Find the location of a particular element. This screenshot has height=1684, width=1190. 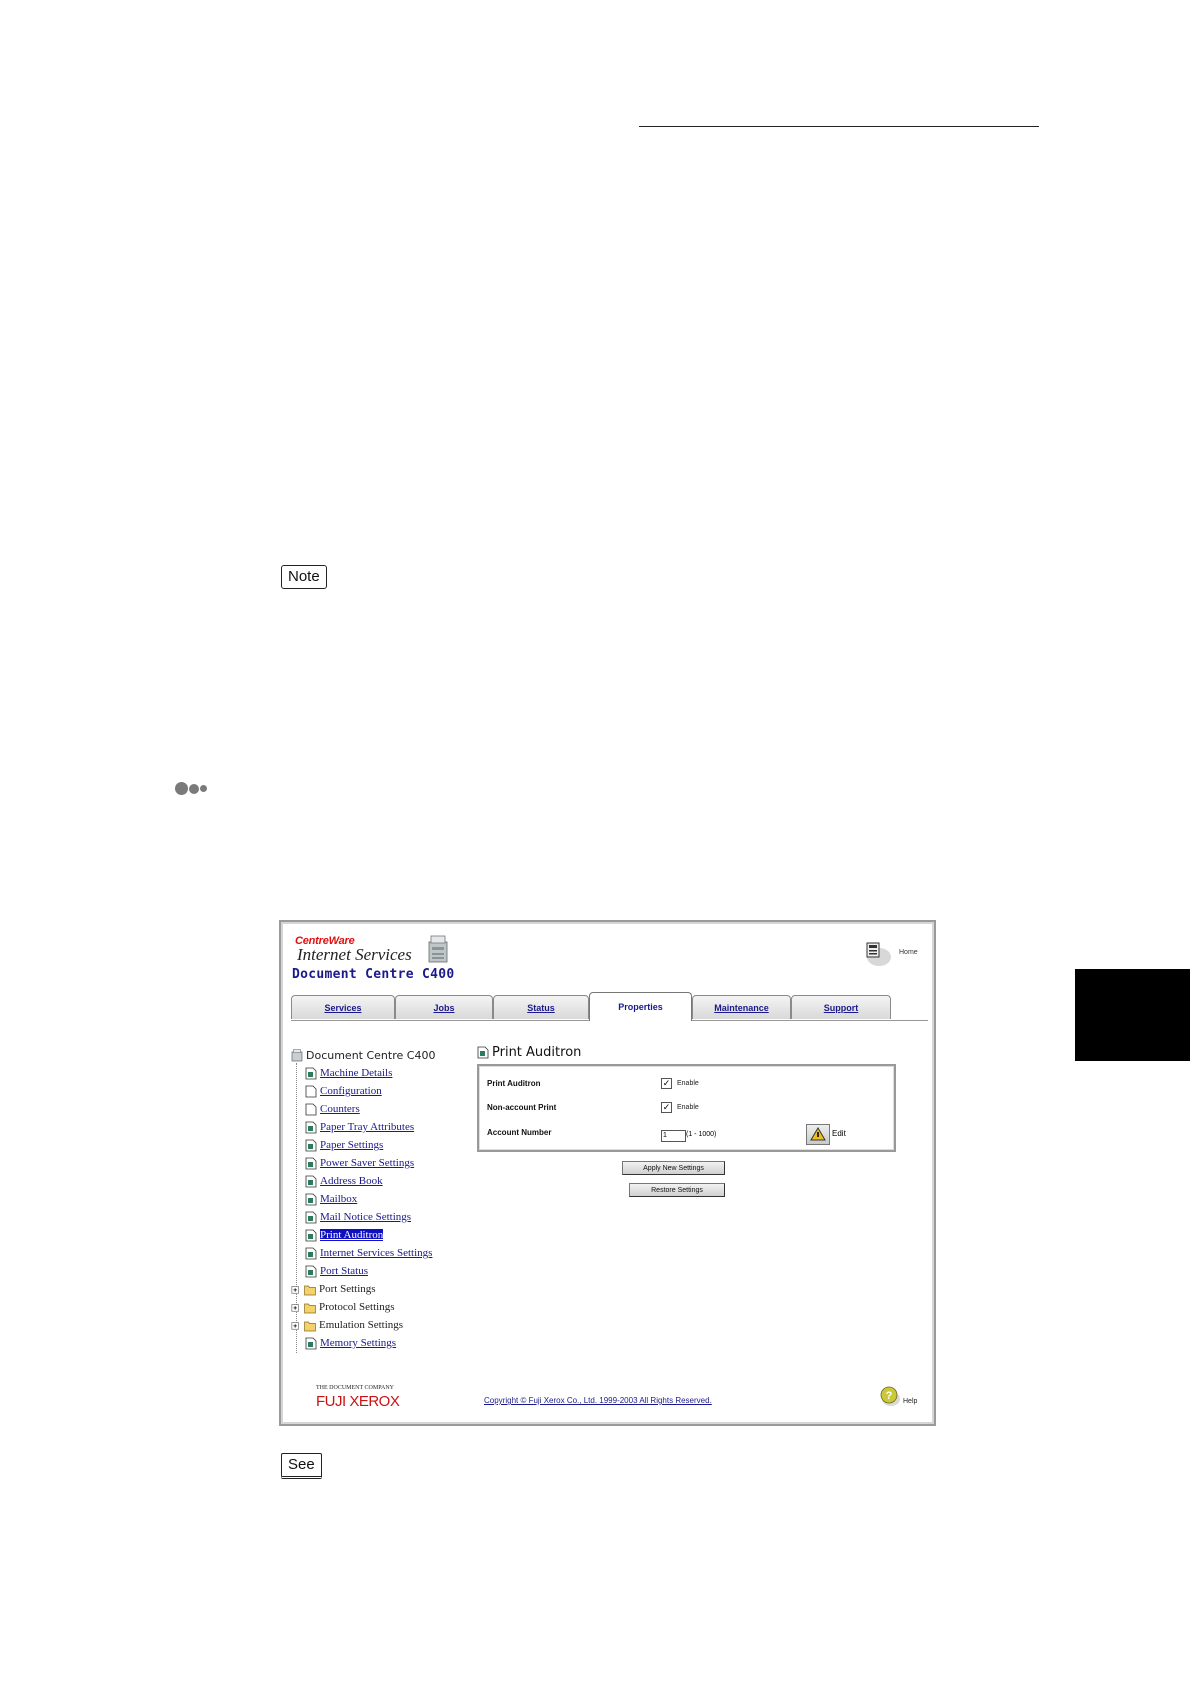

panel-title: Print Auditron is located at coordinates (529, 1052).